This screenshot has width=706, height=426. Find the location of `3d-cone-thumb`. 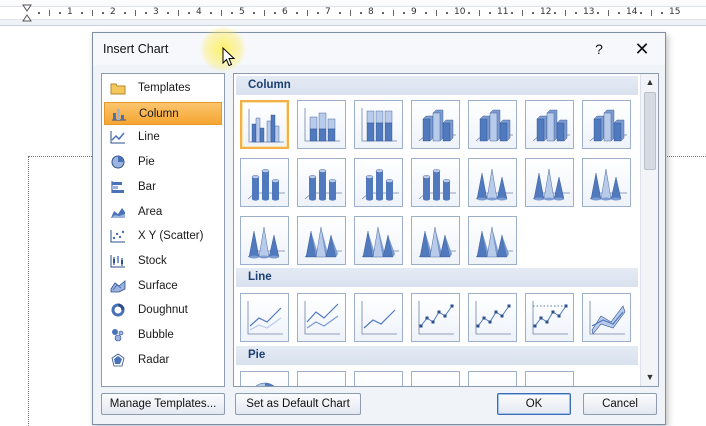

3d-cone-thumb is located at coordinates (264, 240).